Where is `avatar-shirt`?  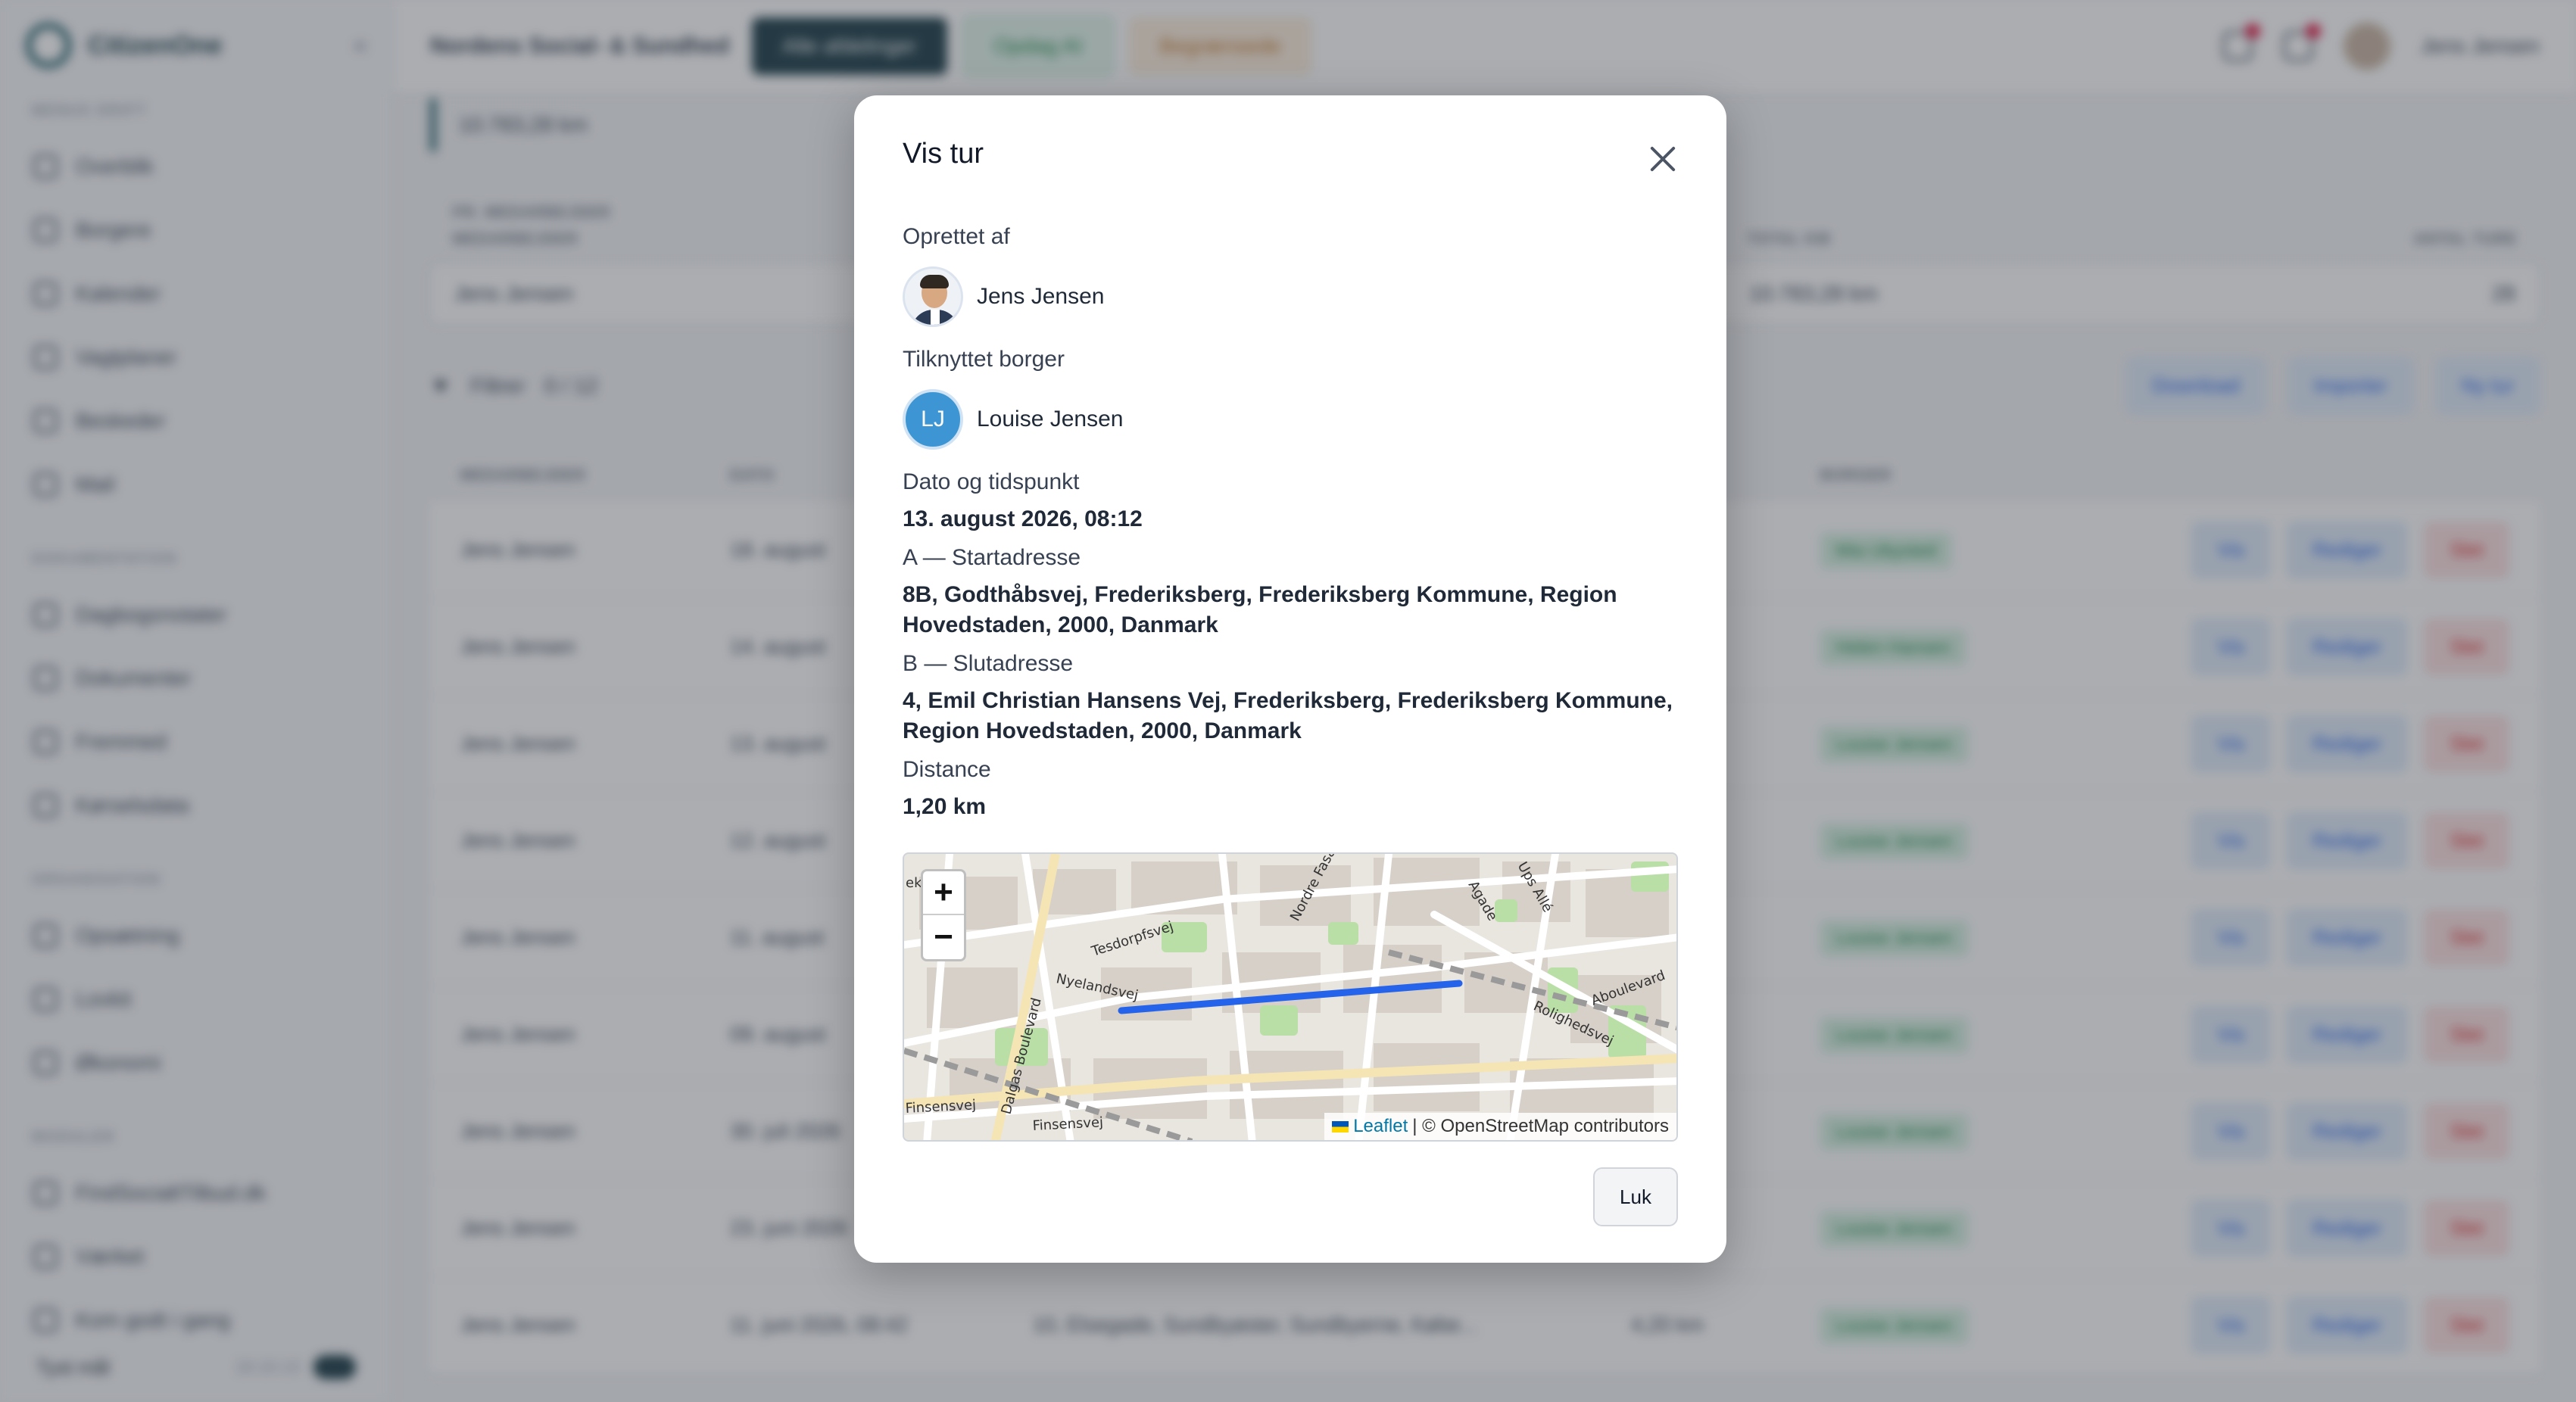
avatar-shirt is located at coordinates (935, 317).